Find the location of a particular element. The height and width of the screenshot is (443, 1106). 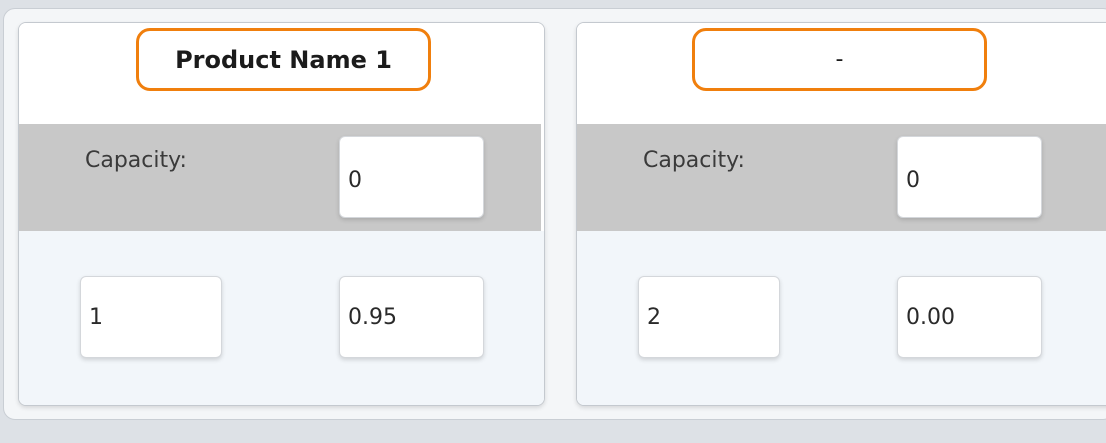

factor-input: 0.95 is located at coordinates (411, 317).